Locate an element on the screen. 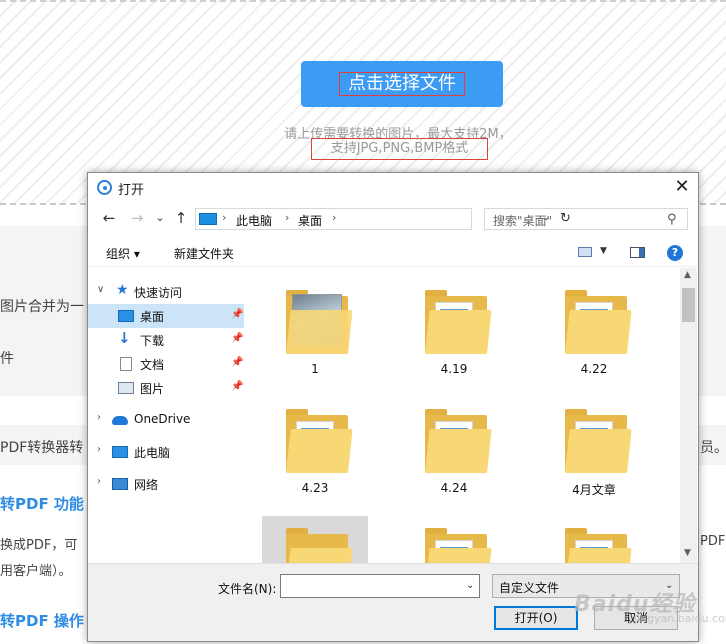 This screenshot has width=726, height=644. baidu-watermark: Baidu经验 jingyan.baidu.com is located at coordinates (643, 602).